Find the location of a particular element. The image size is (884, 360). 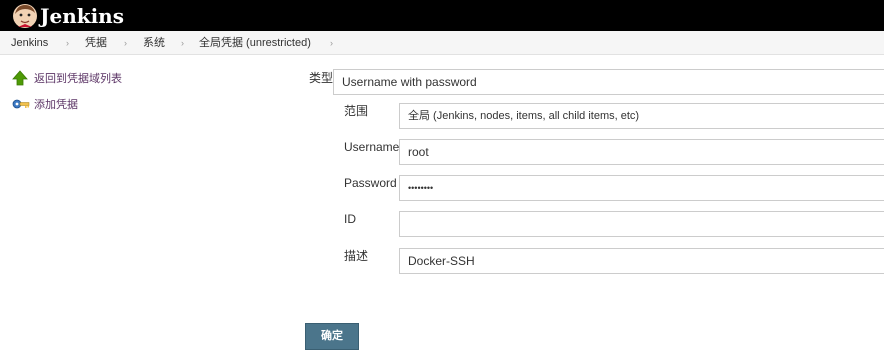

breadcrumb-item-jenkins: Jenkins is located at coordinates (29, 43).